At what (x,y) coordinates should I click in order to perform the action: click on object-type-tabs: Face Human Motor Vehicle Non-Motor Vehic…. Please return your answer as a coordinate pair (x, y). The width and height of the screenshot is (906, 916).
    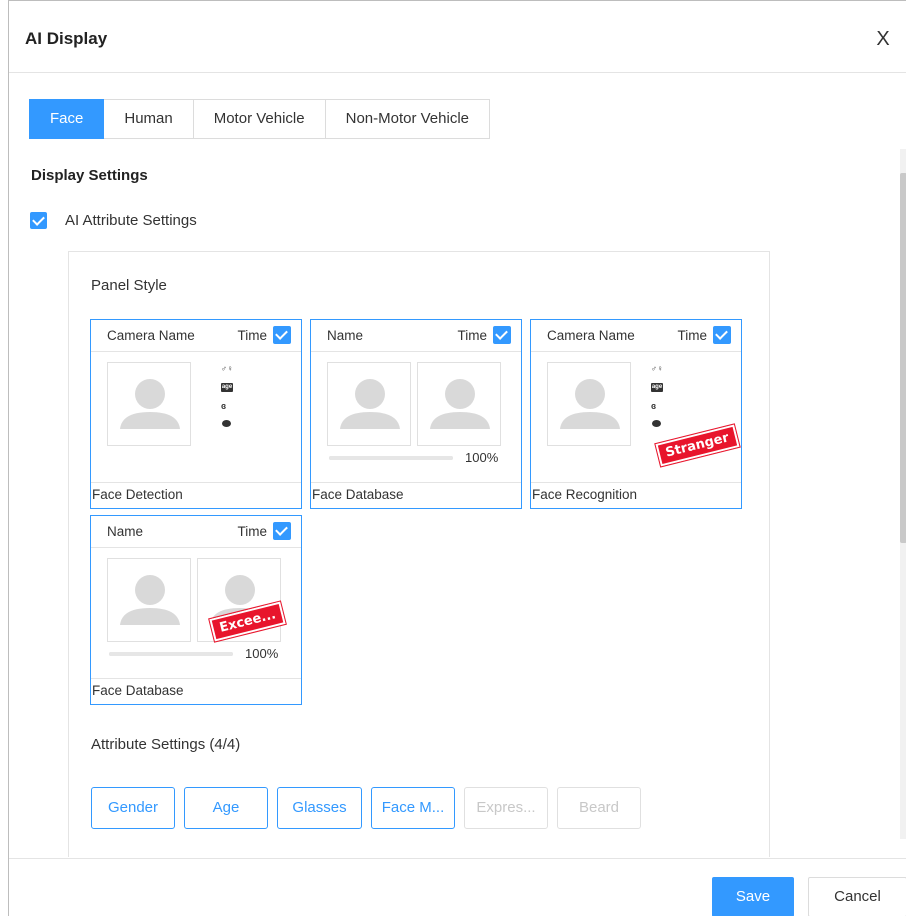
    Looking at the image, I should click on (260, 119).